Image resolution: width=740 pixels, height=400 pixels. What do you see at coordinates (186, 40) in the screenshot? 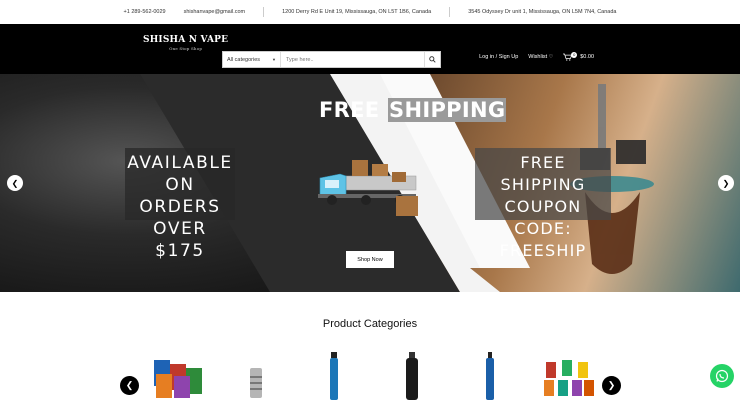
I see `logo-text: SHISHA N VAPE` at bounding box center [186, 40].